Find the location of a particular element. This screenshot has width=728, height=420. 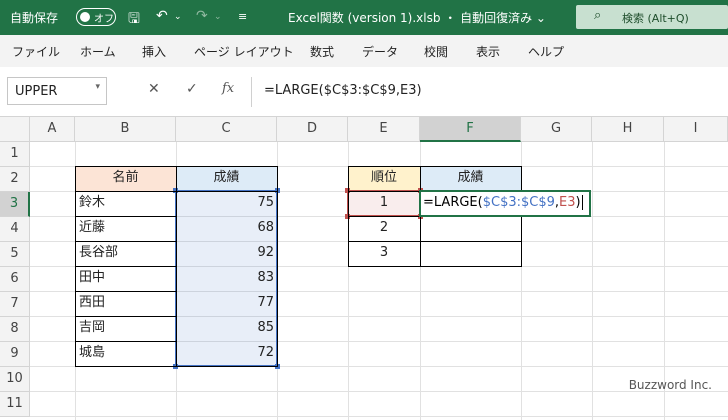

column-header-e: E is located at coordinates (384, 129).